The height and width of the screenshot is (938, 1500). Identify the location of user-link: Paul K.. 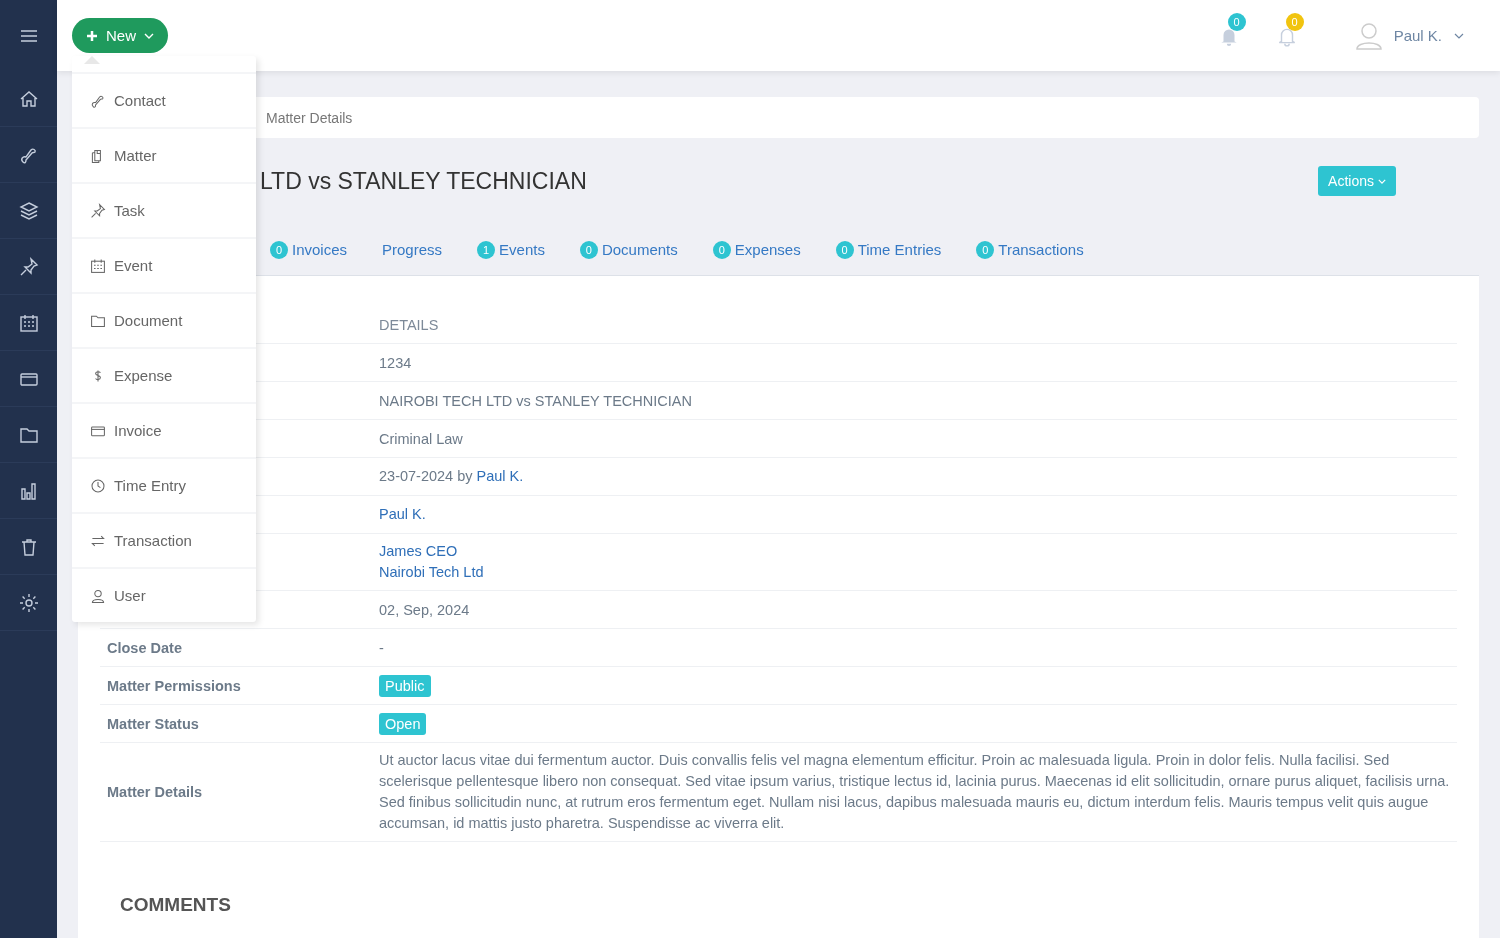
(500, 476).